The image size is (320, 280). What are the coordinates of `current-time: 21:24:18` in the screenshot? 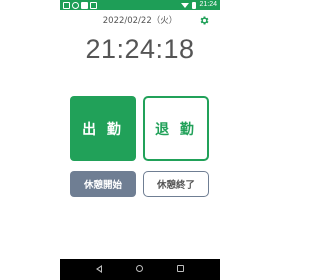 It's located at (140, 49).